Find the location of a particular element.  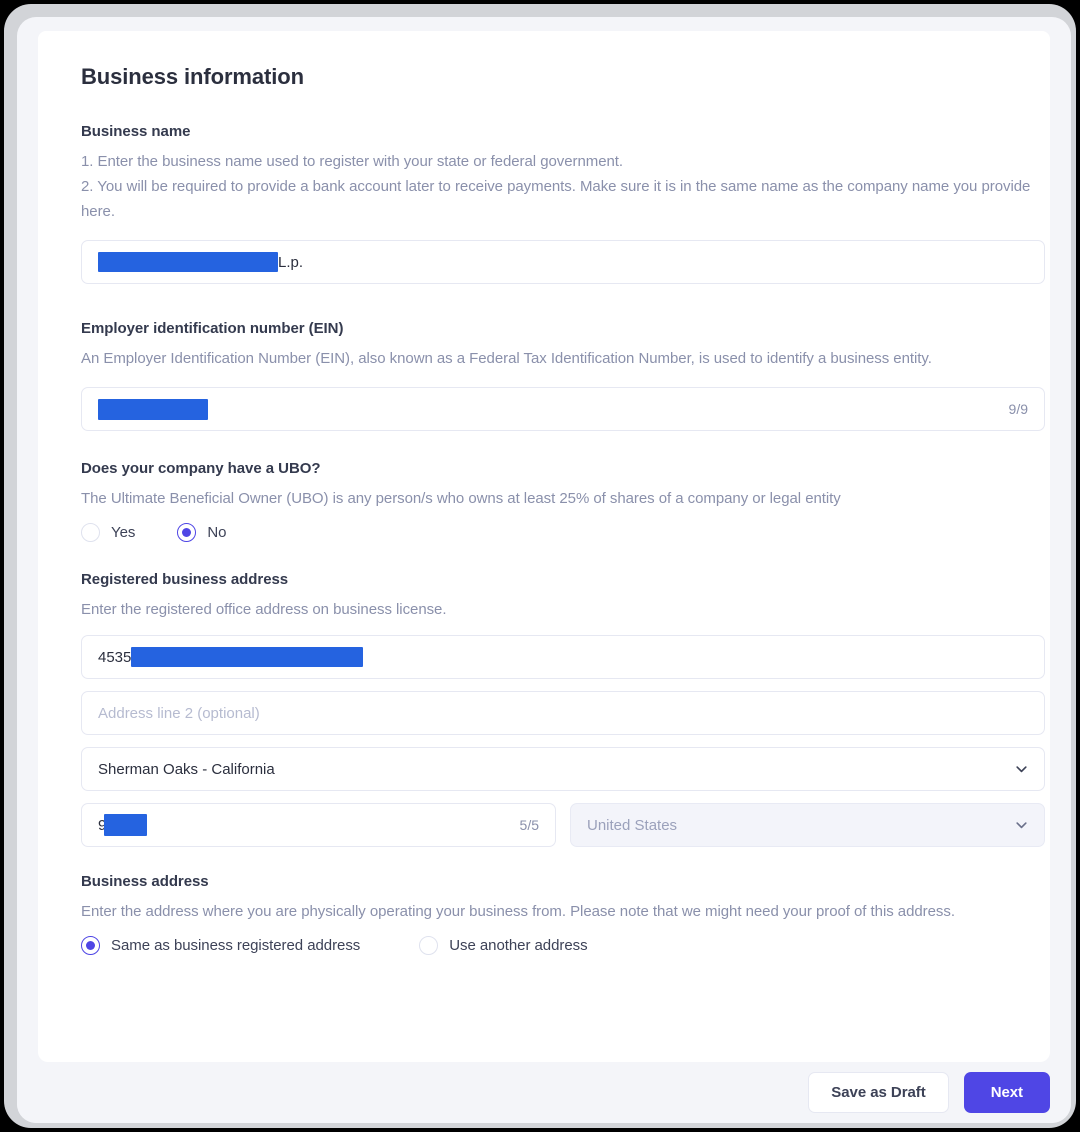

business-name-input: L.p. is located at coordinates (563, 262).